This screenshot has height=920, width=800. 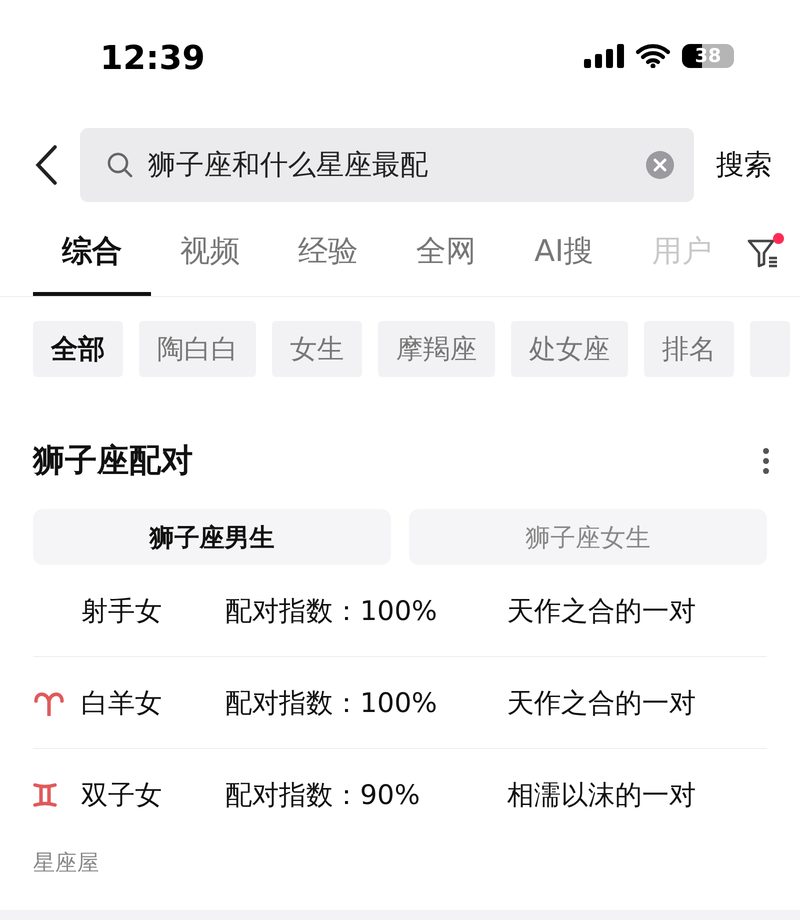 I want to click on tab: 综合, so click(x=92, y=263).